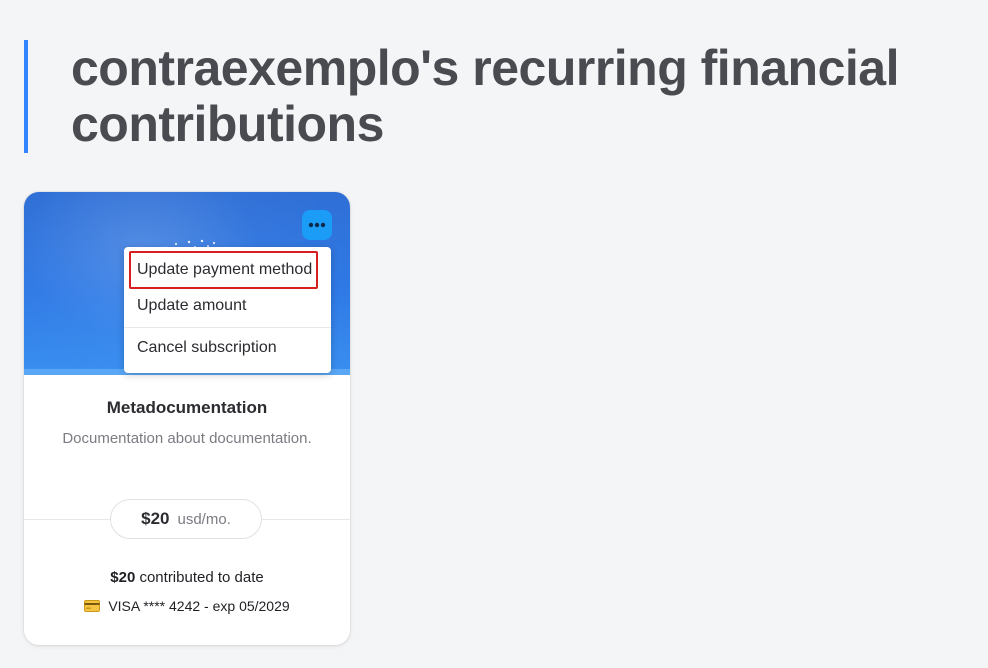 The image size is (988, 668). What do you see at coordinates (199, 606) in the screenshot?
I see `payment-method-text: VISA **** 4242 - exp 05/2029` at bounding box center [199, 606].